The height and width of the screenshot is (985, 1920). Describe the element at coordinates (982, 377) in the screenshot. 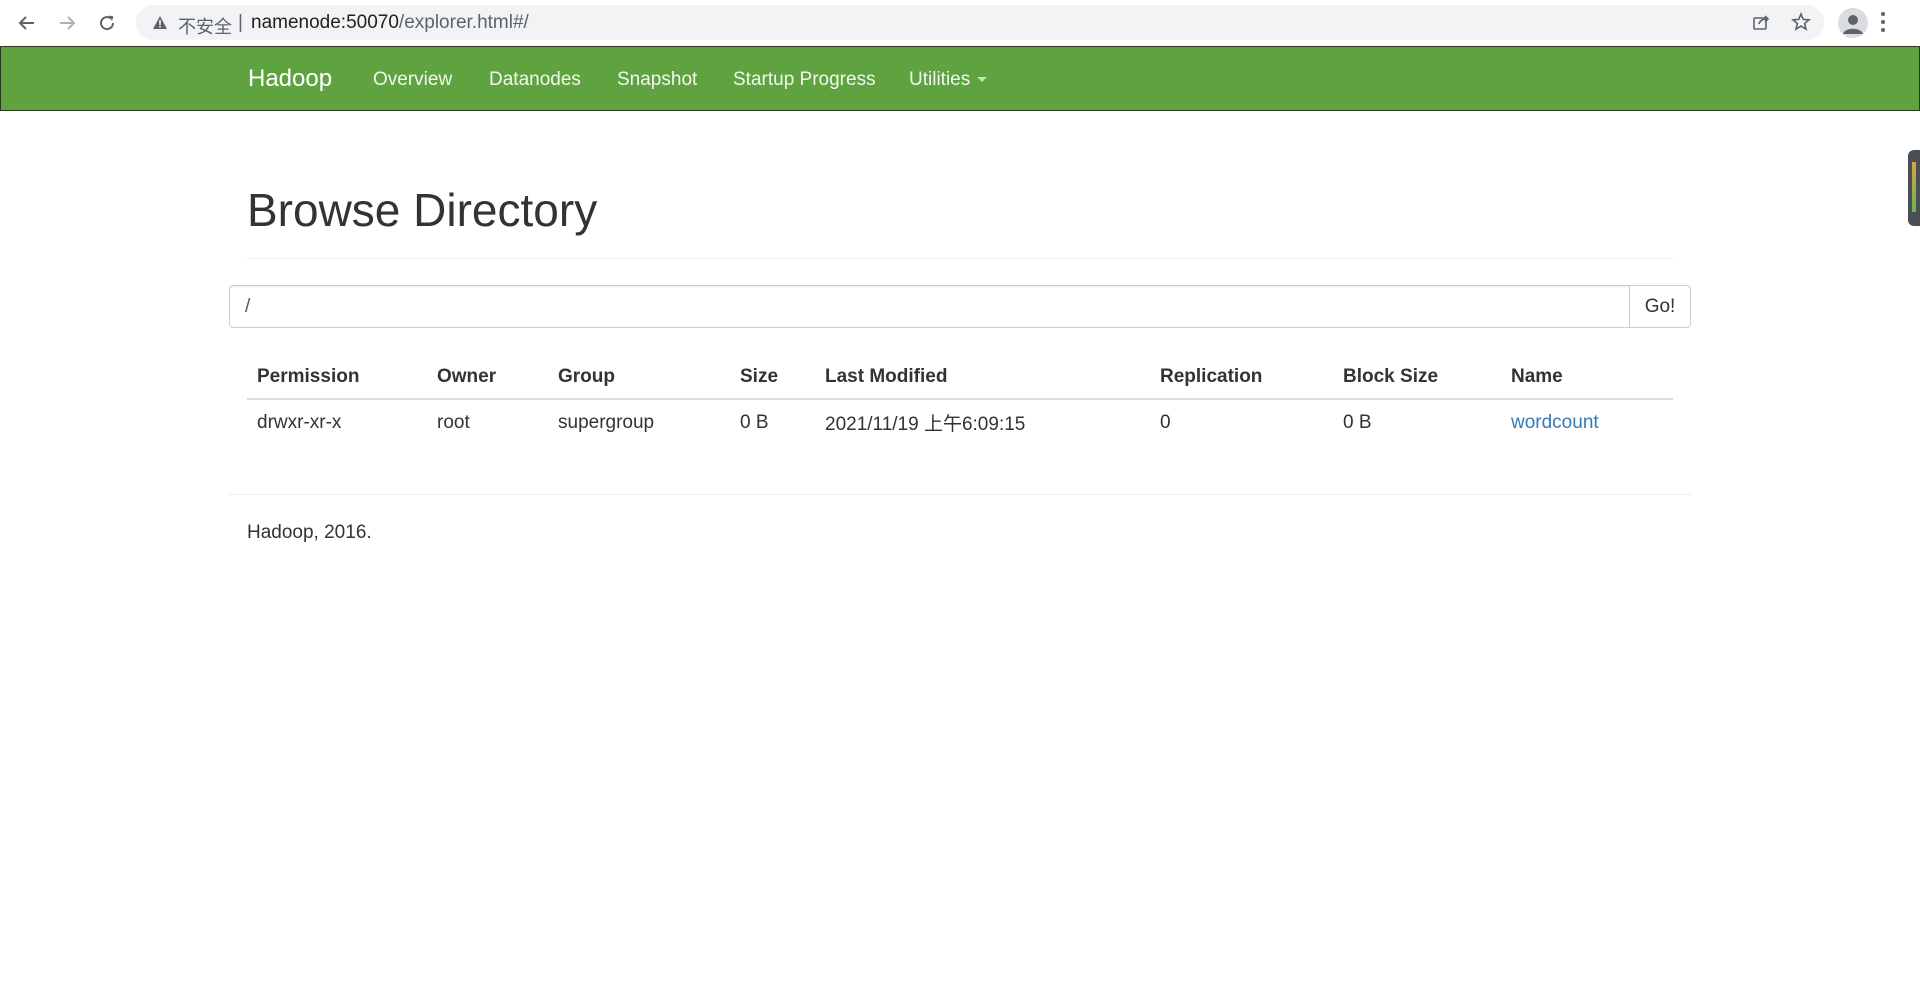

I see `column-header-last-modified: Last Modified` at that location.